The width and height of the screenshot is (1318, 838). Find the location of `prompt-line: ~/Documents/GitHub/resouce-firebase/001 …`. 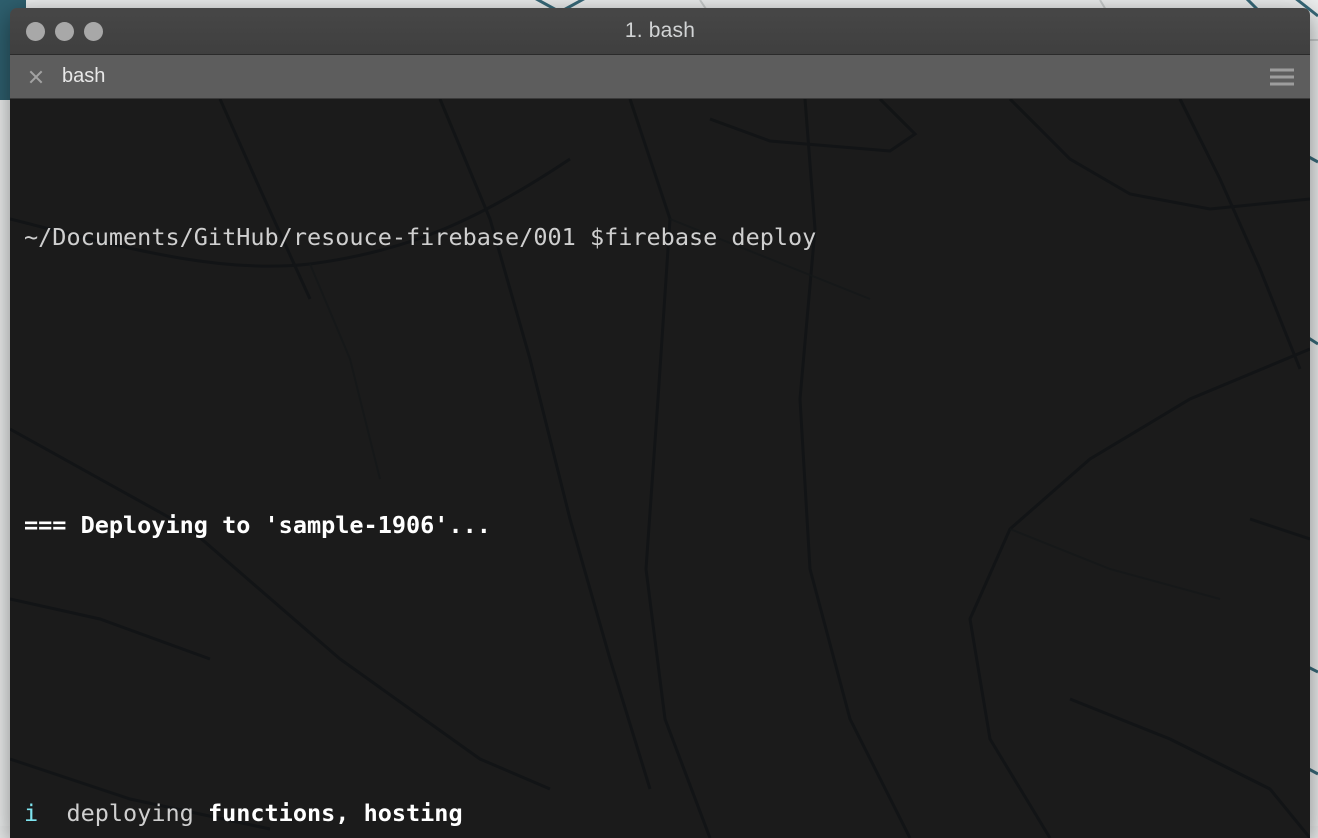

prompt-line: ~/Documents/GitHub/resouce-firebase/001 … is located at coordinates (660, 237).